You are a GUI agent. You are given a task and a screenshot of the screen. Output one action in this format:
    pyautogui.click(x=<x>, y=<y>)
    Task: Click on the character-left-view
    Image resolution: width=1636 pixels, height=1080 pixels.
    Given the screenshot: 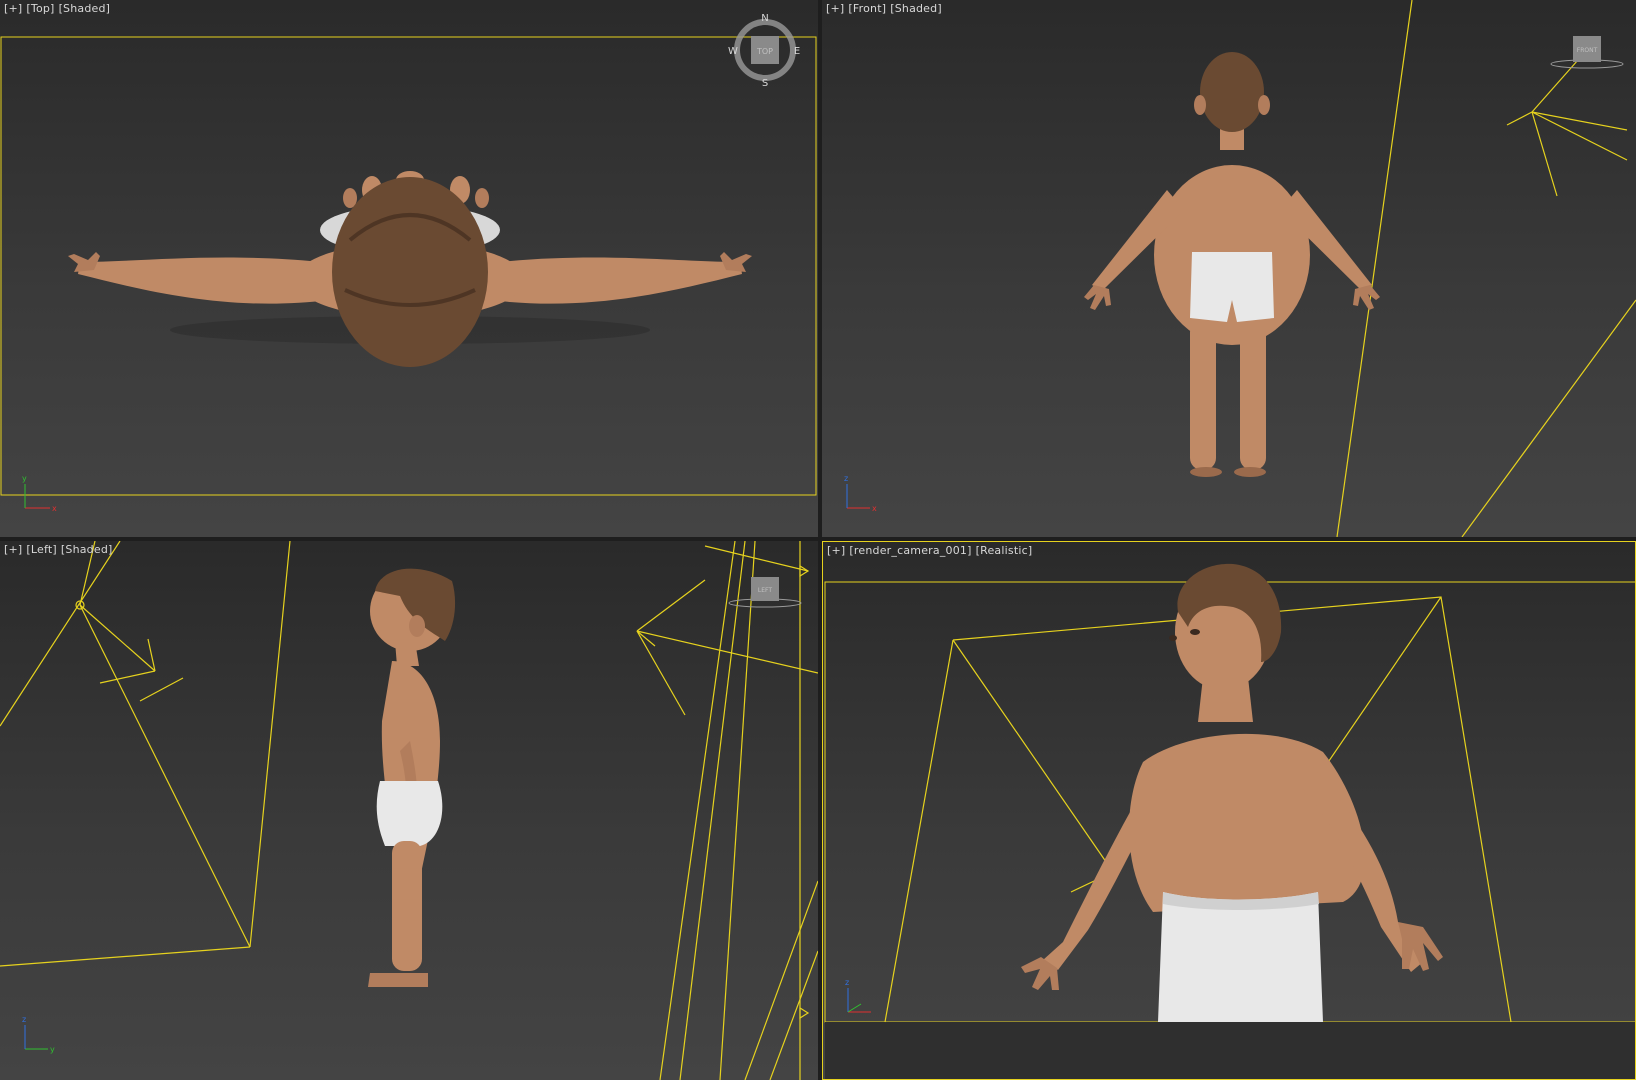 What is the action you would take?
    pyautogui.click(x=412, y=777)
    